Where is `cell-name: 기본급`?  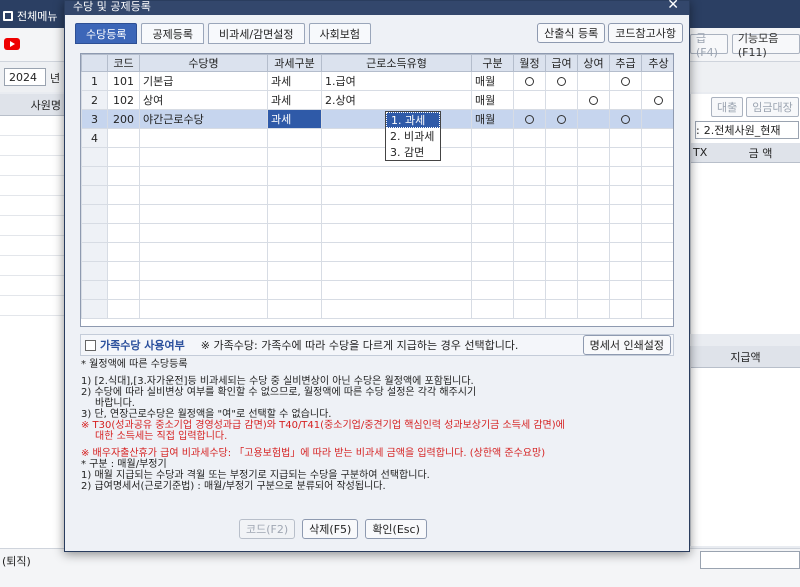
cell-name: 기본급 is located at coordinates (203, 81).